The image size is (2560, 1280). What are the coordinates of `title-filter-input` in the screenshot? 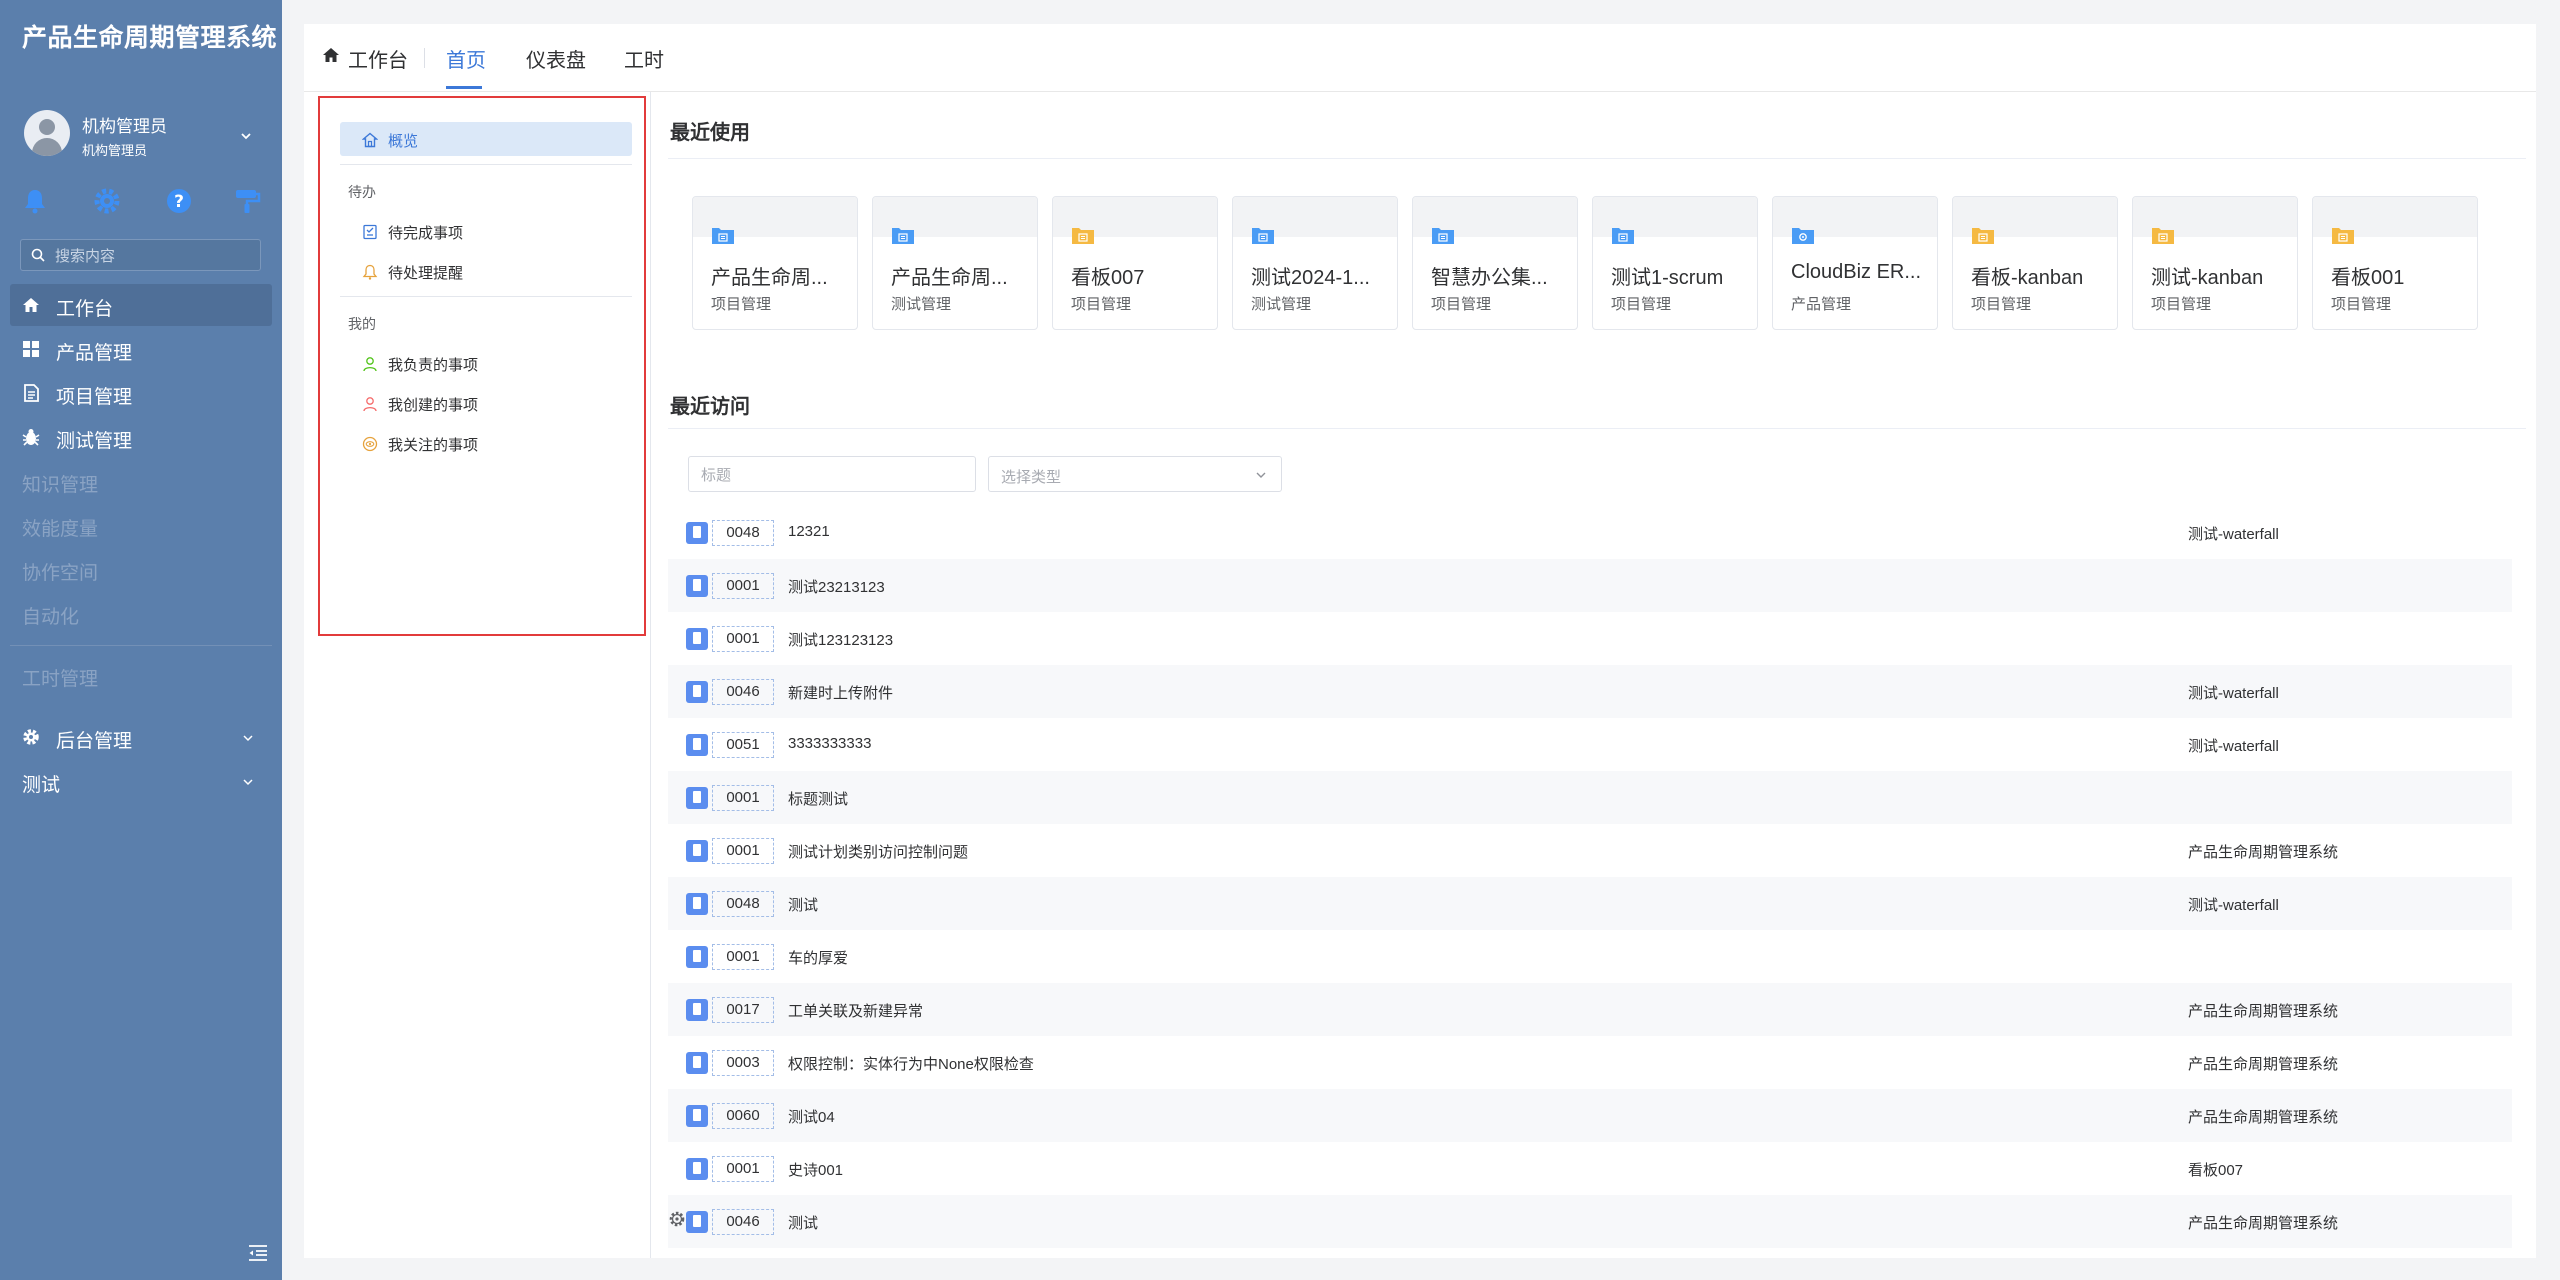 It's located at (831, 475).